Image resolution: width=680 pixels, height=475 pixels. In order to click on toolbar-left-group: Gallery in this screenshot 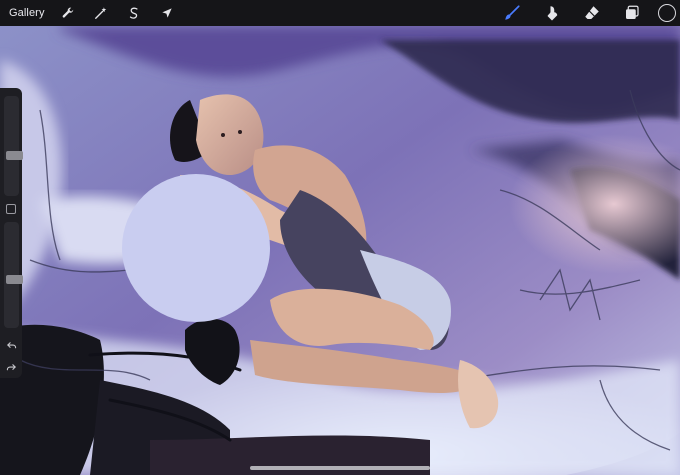, I will do `click(94, 13)`.